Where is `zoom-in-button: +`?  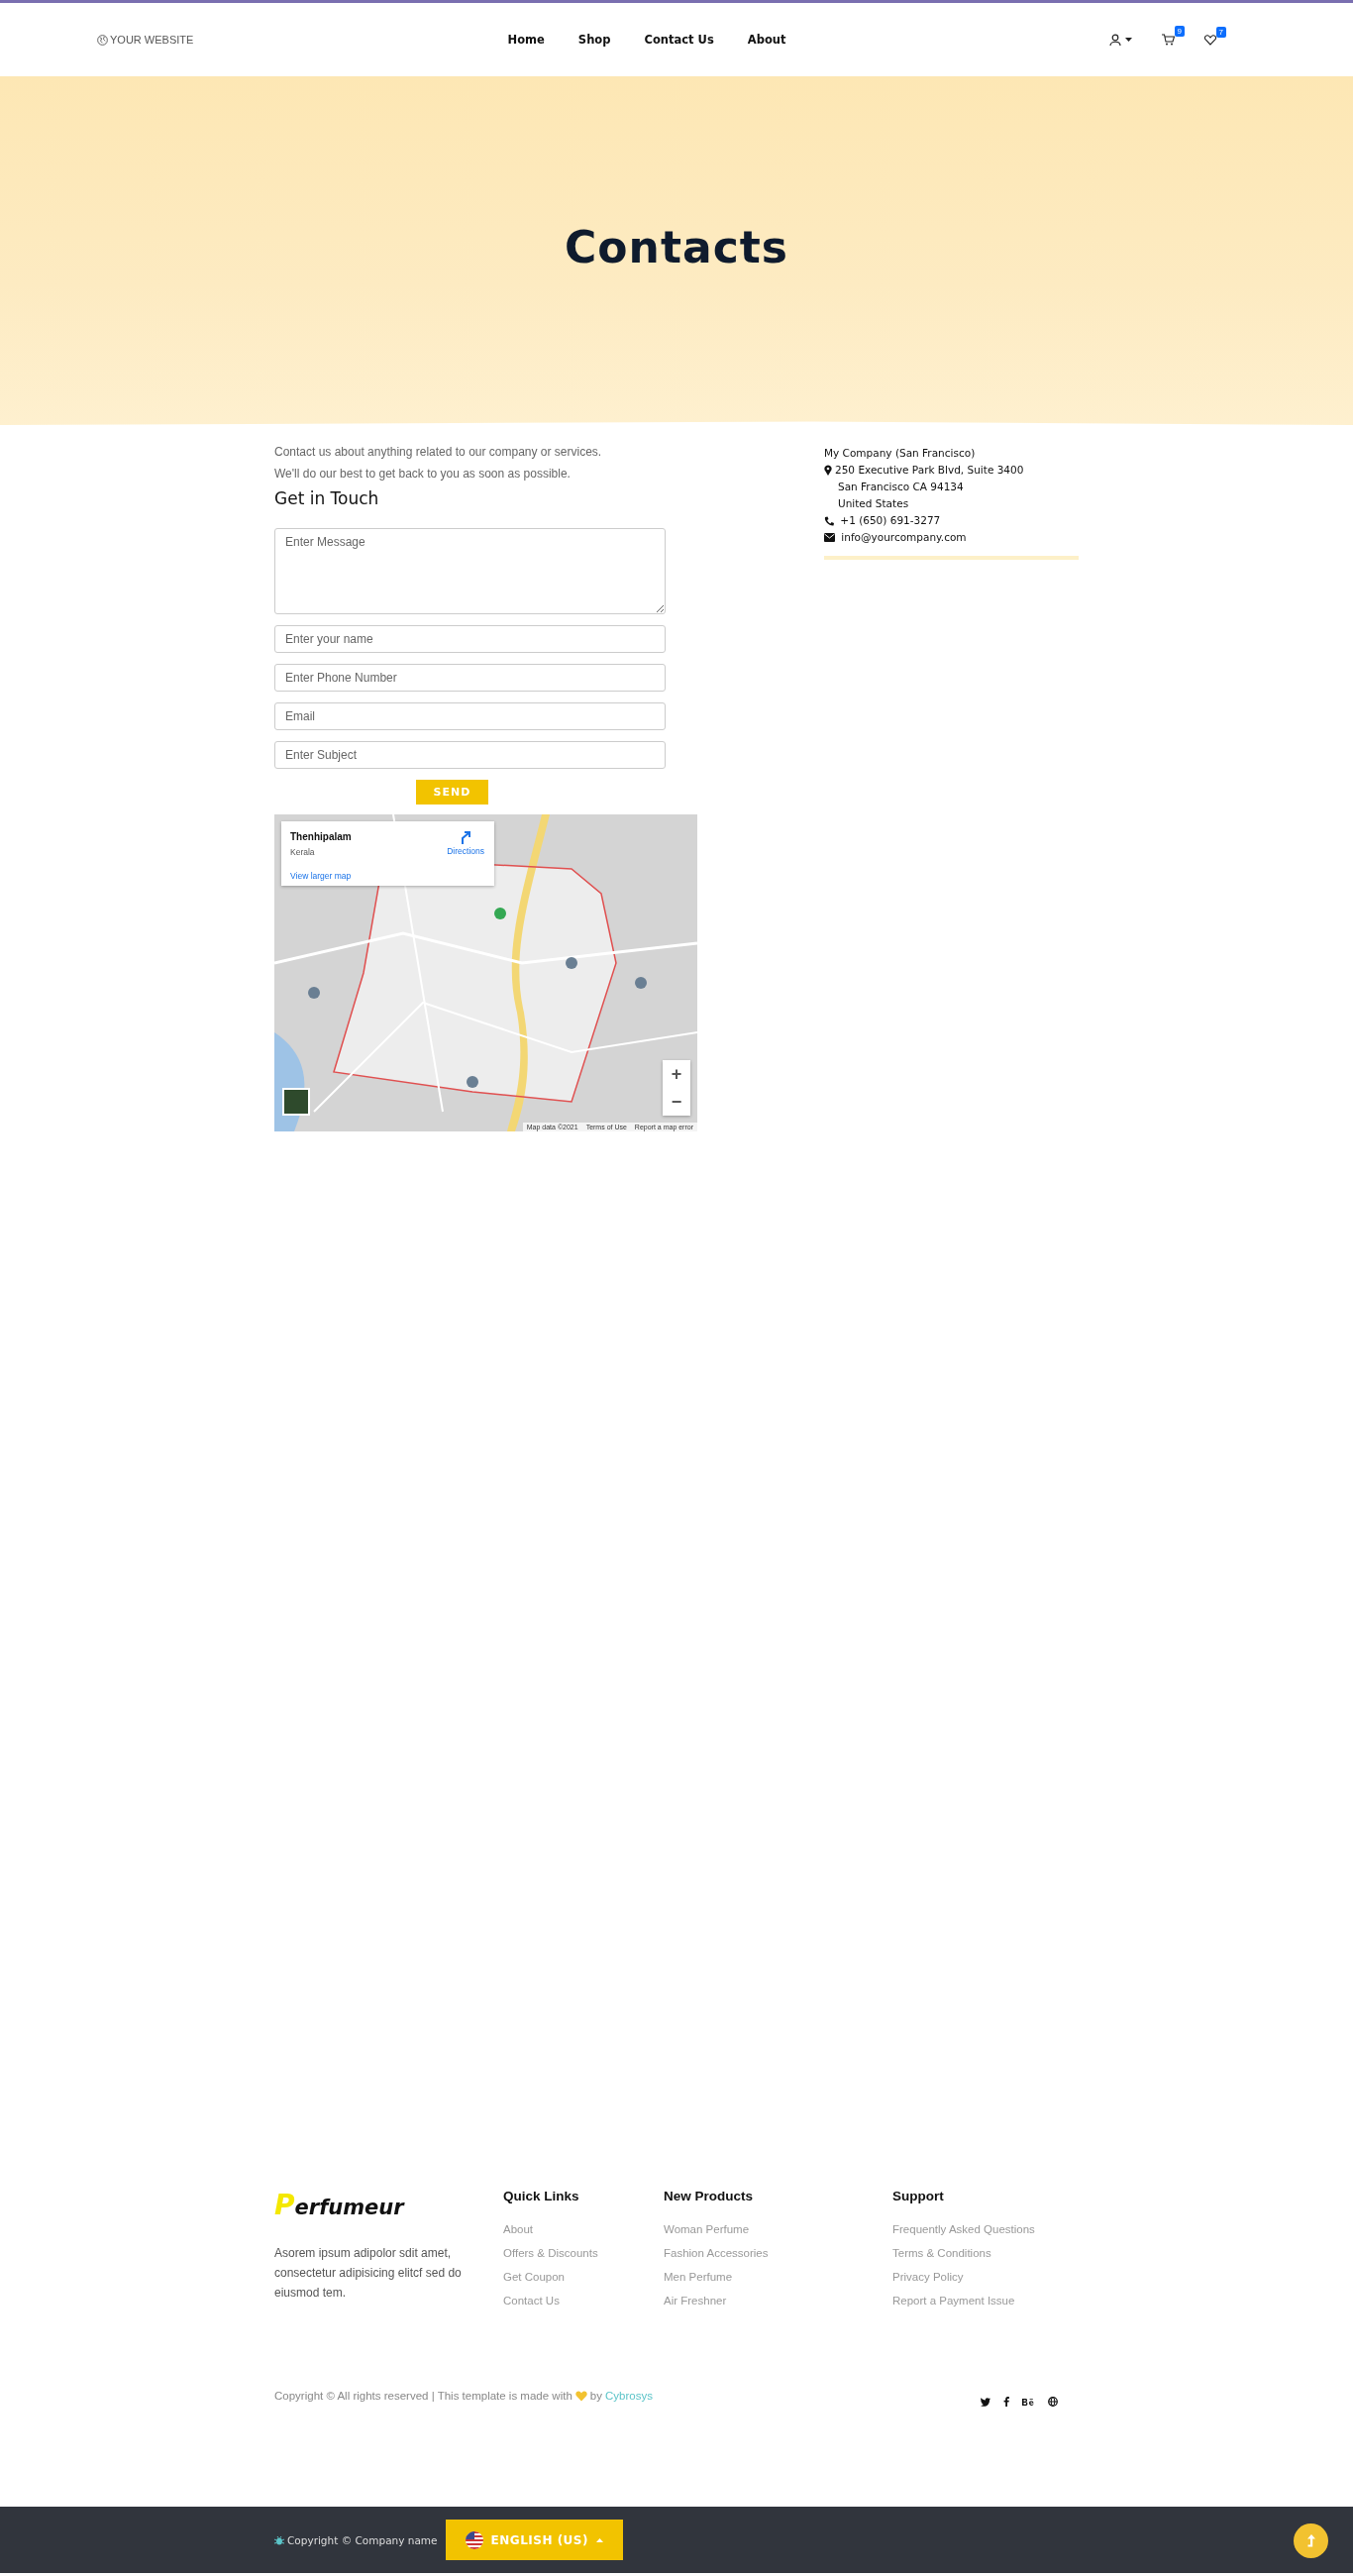
zoom-in-button: + is located at coordinates (676, 1074).